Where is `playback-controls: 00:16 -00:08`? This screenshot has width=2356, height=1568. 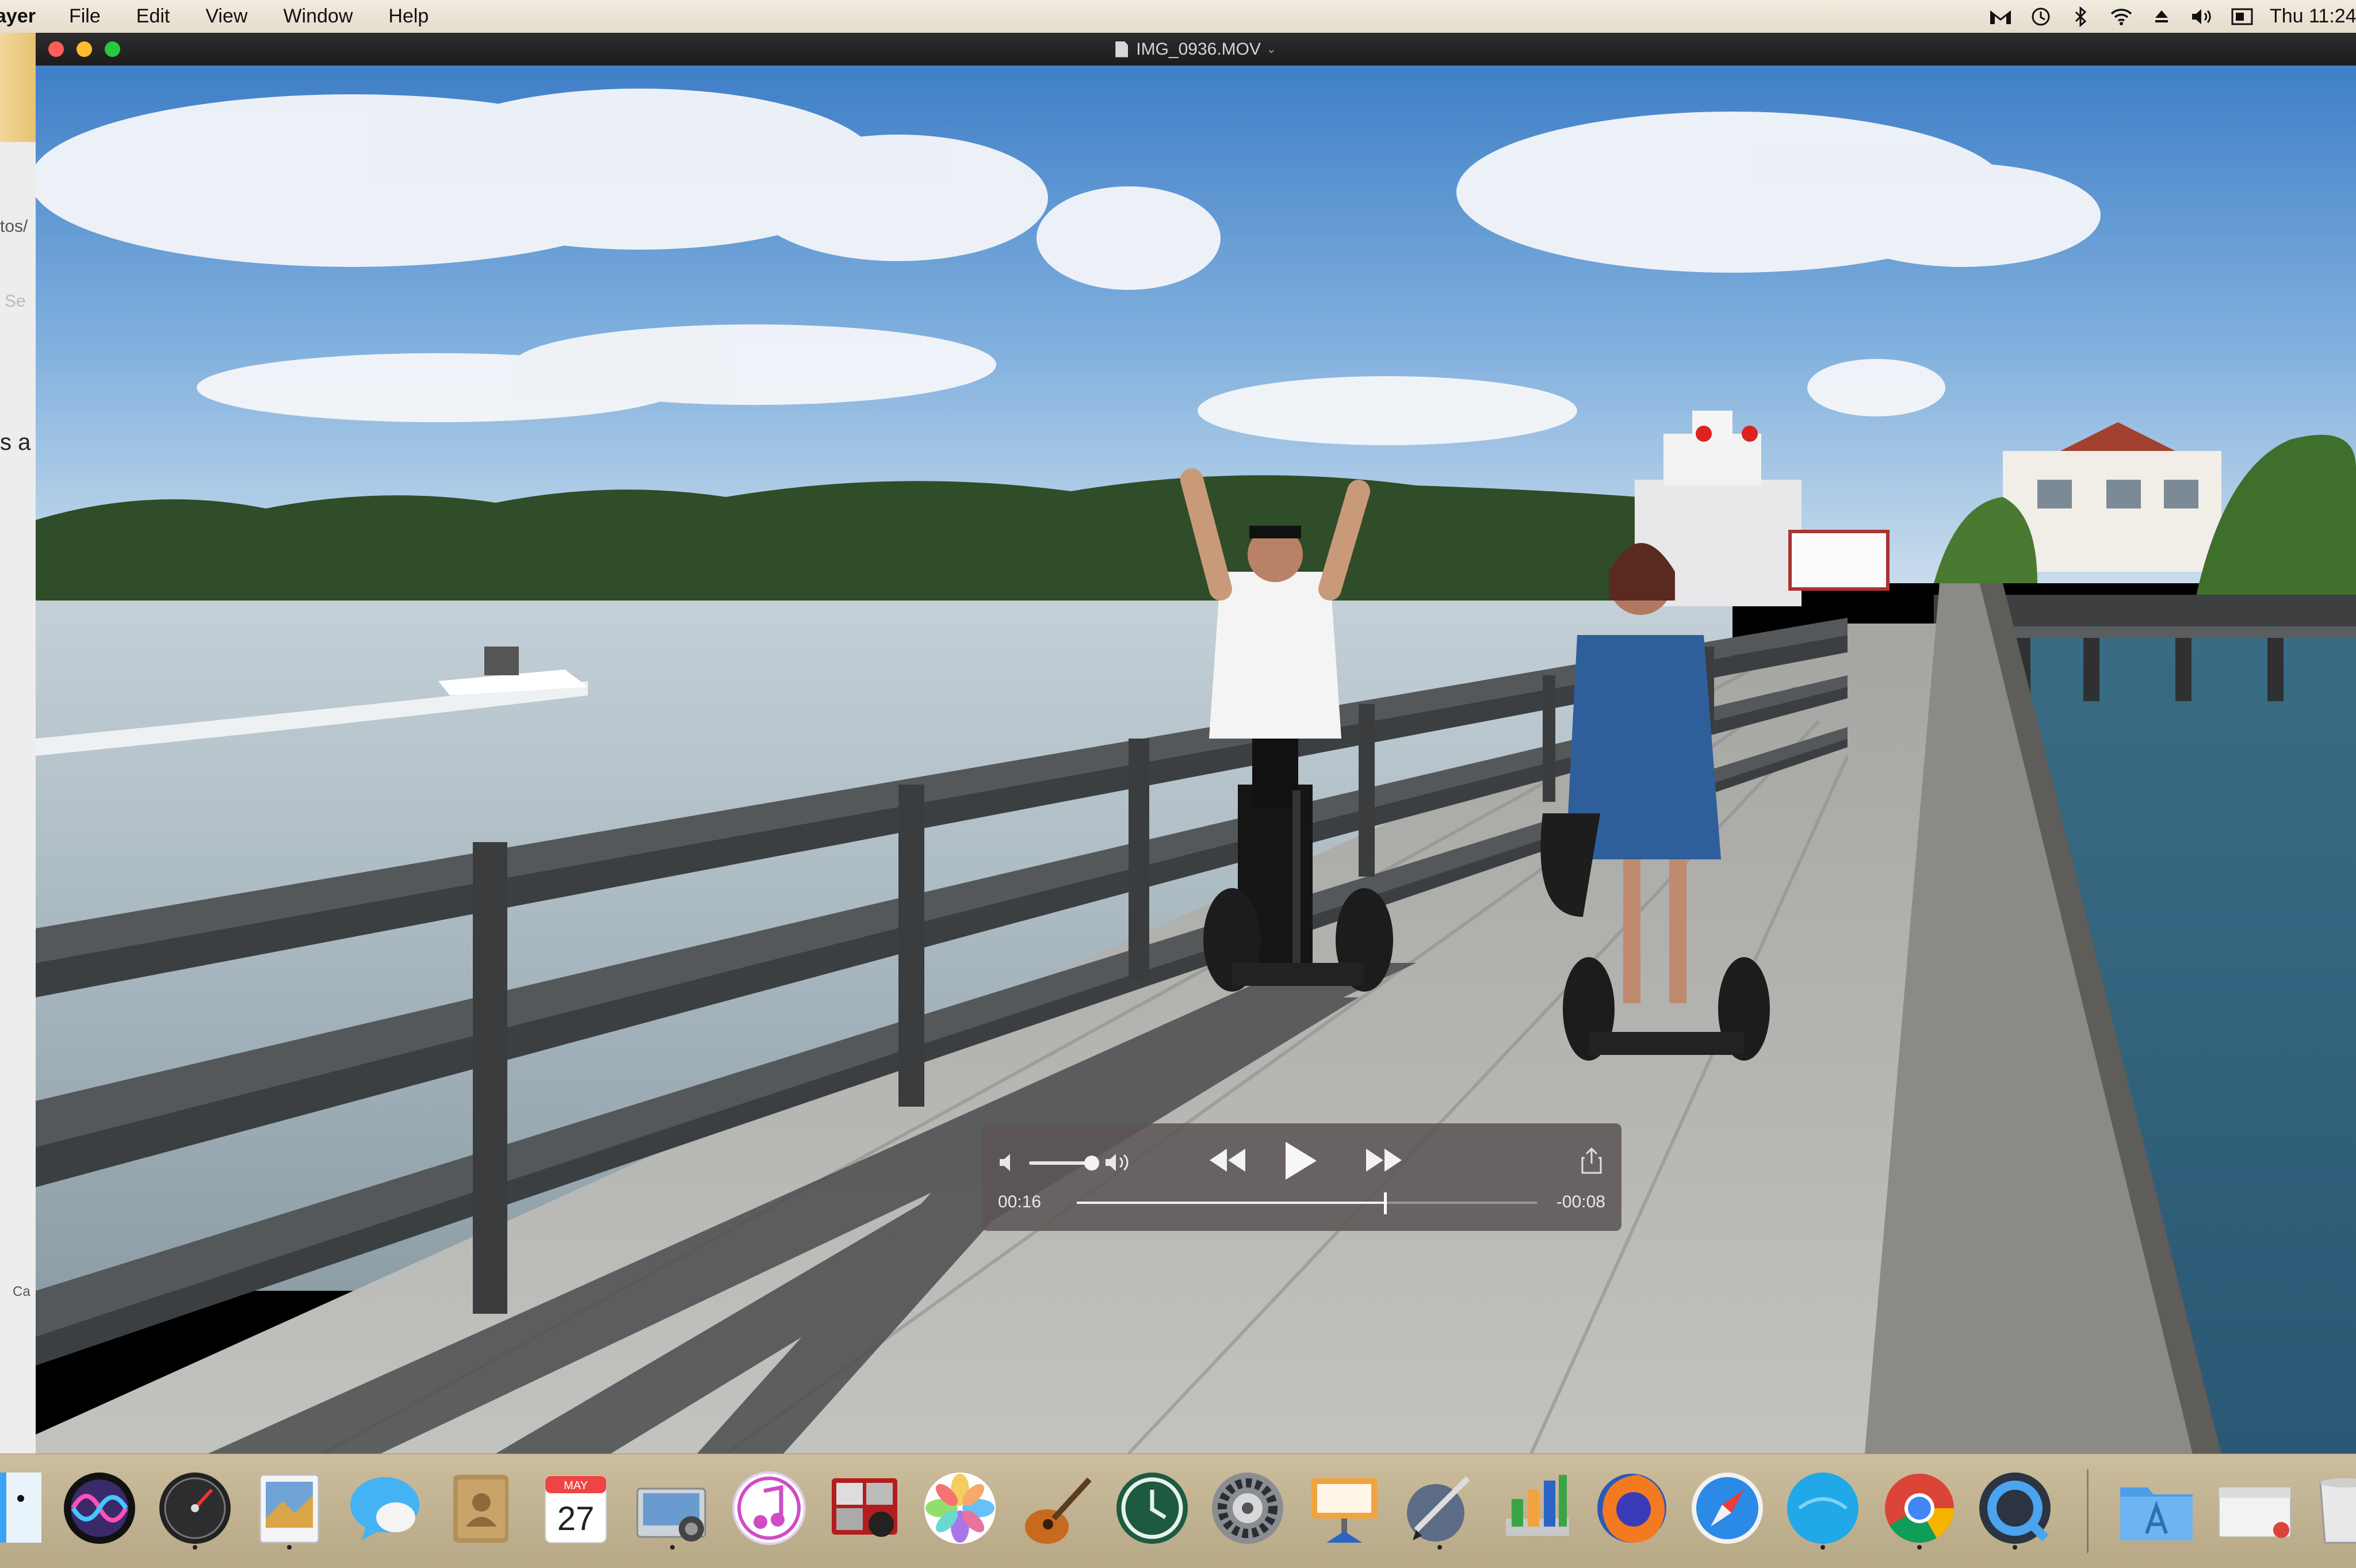
playback-controls: 00:16 -00:08 is located at coordinates (1301, 1177).